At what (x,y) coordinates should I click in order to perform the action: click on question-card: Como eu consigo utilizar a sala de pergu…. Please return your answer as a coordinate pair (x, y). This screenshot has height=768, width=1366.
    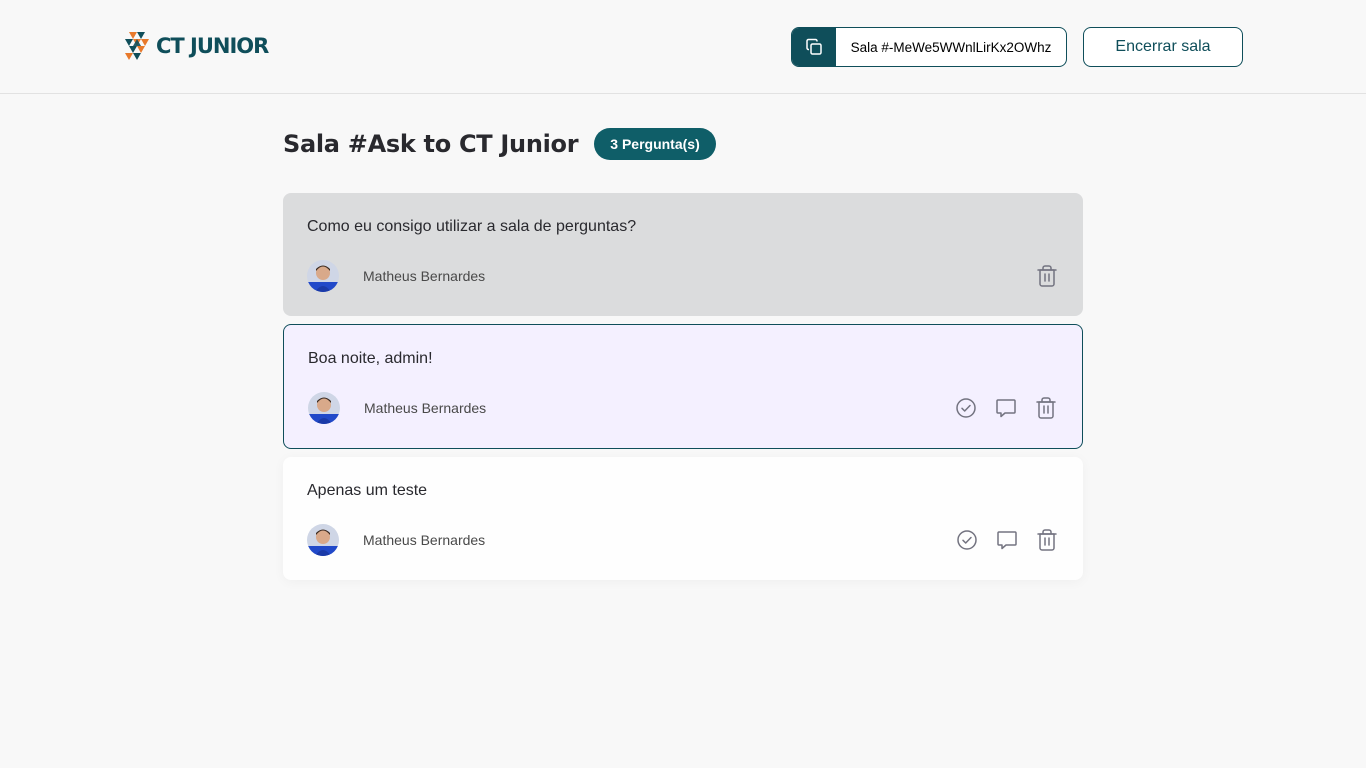
    Looking at the image, I should click on (683, 254).